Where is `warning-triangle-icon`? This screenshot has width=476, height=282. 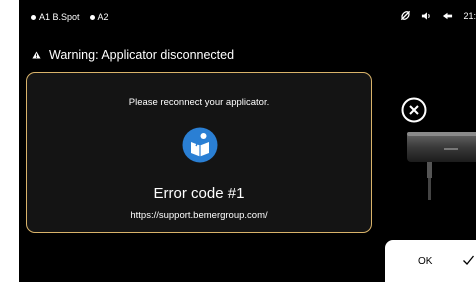 warning-triangle-icon is located at coordinates (36, 55).